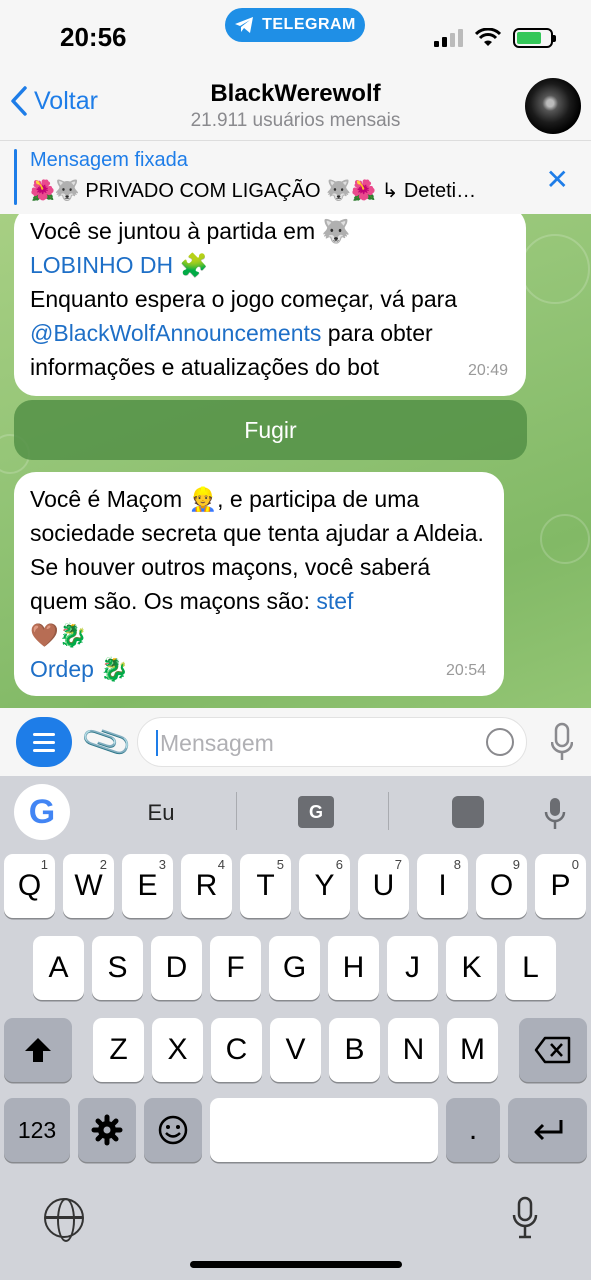 This screenshot has height=1280, width=591. Describe the element at coordinates (295, 812) in the screenshot. I see `suggestion-bar: G Eu G` at that location.